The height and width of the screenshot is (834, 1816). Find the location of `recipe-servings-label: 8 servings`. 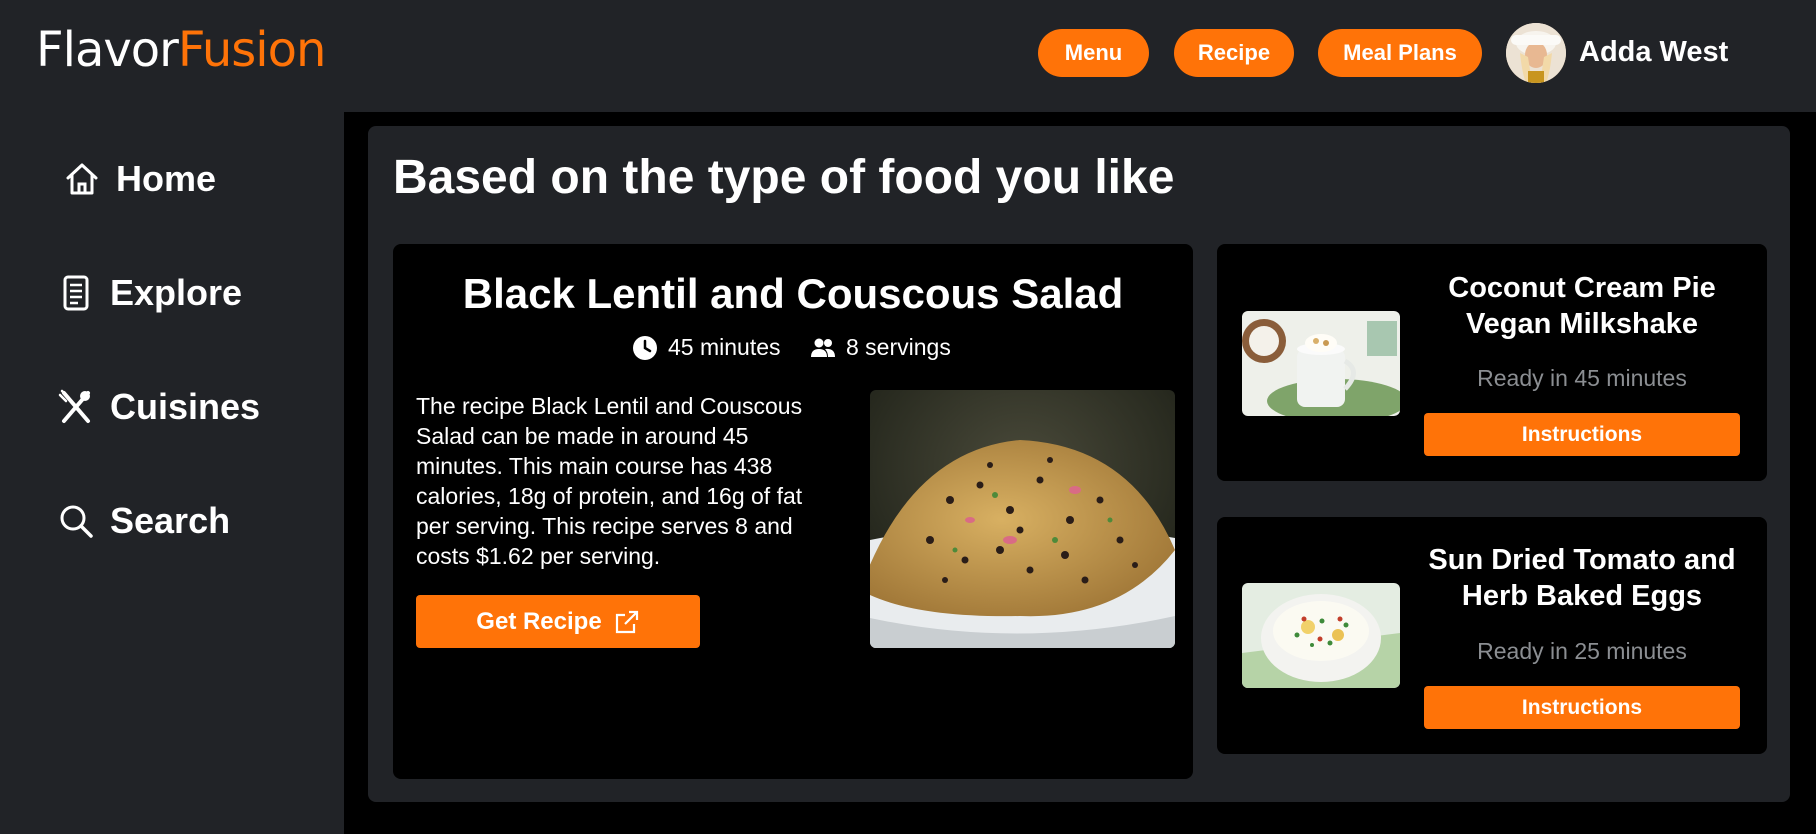

recipe-servings-label: 8 servings is located at coordinates (898, 347).